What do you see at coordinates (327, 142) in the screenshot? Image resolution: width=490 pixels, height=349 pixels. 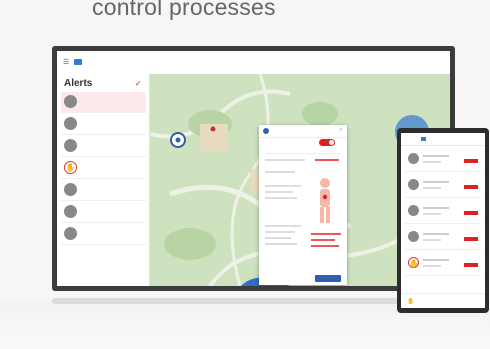 I see `alarm-toggle` at bounding box center [327, 142].